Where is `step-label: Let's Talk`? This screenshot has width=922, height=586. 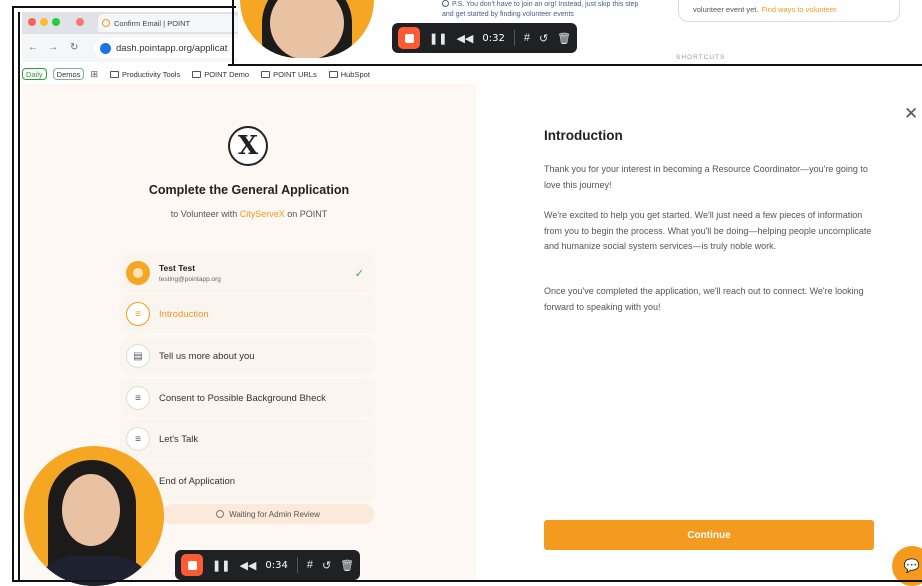
step-label: Let's Talk is located at coordinates (179, 439).